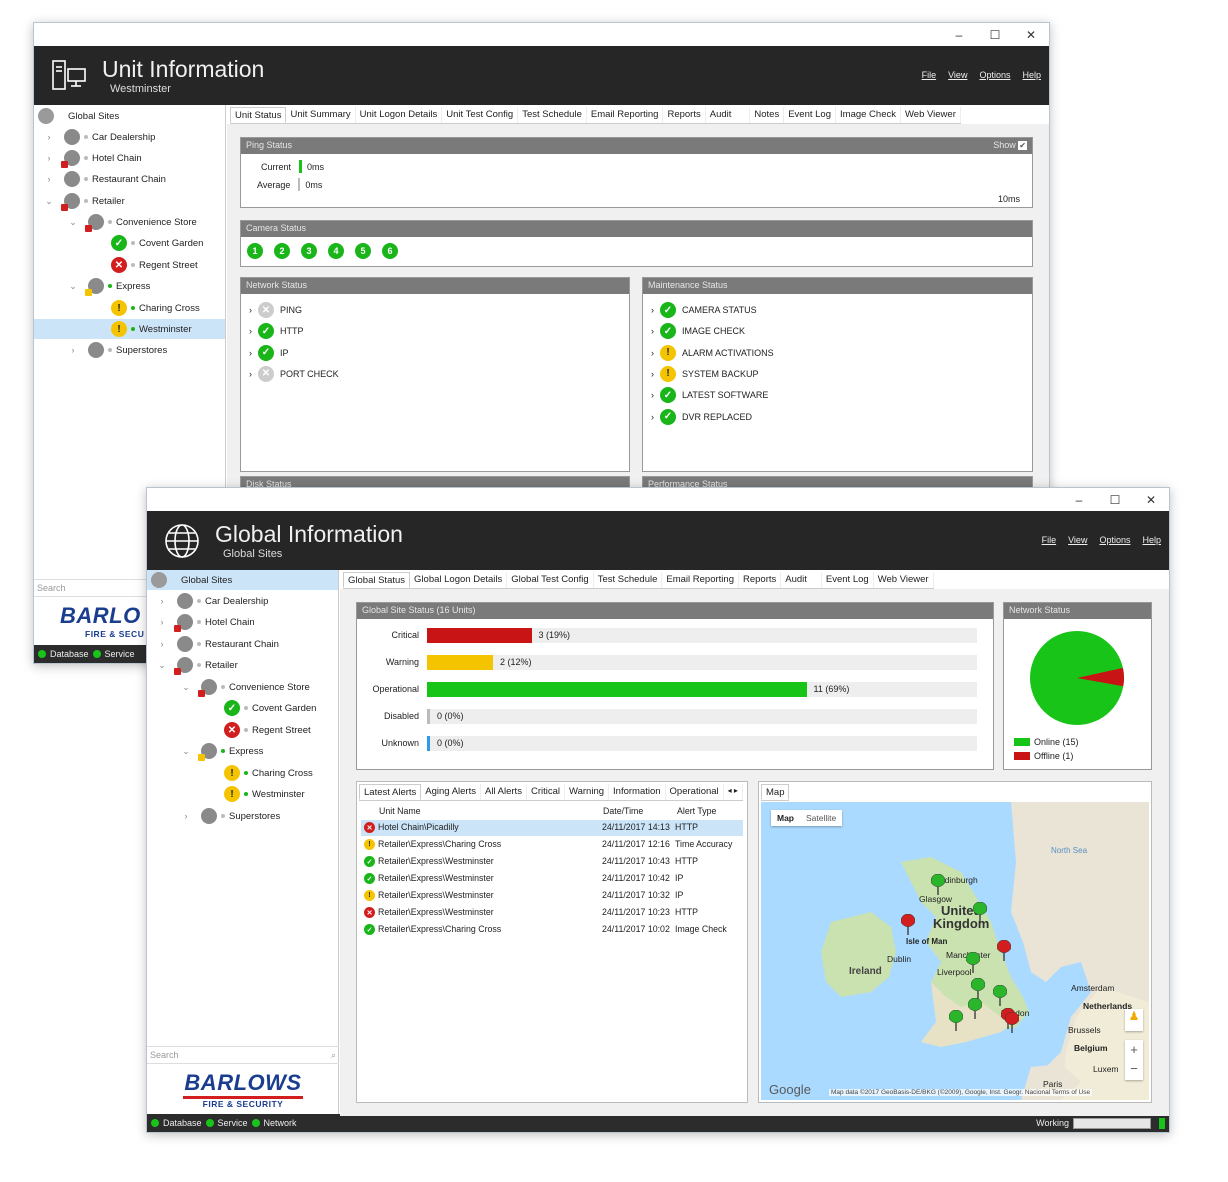  What do you see at coordinates (309, 251) in the screenshot?
I see `camera-3-indicator: 3` at bounding box center [309, 251].